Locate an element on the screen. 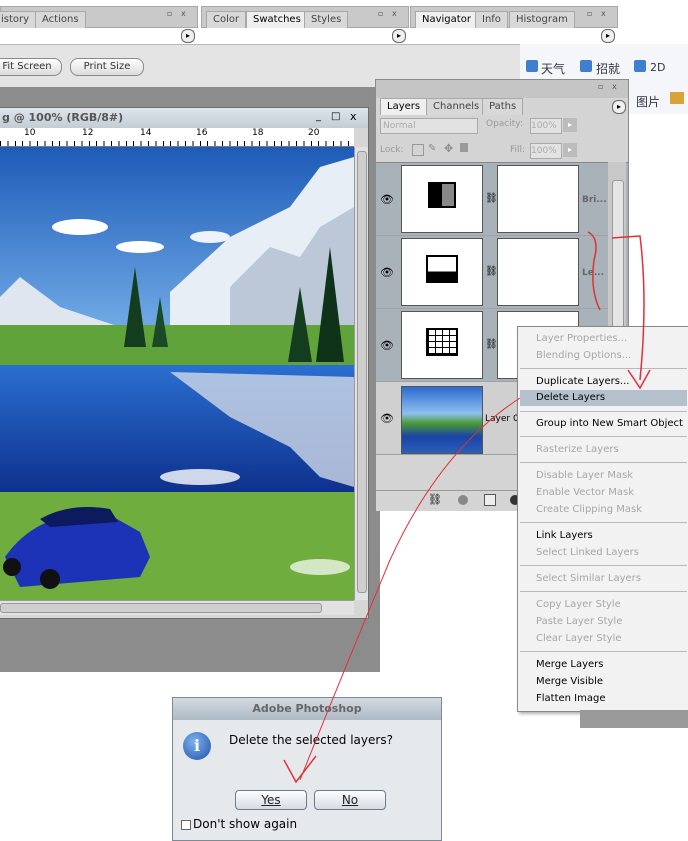 The height and width of the screenshot is (841, 688). enable-vector-mask-item: Enable Vector Mask is located at coordinates (585, 493).